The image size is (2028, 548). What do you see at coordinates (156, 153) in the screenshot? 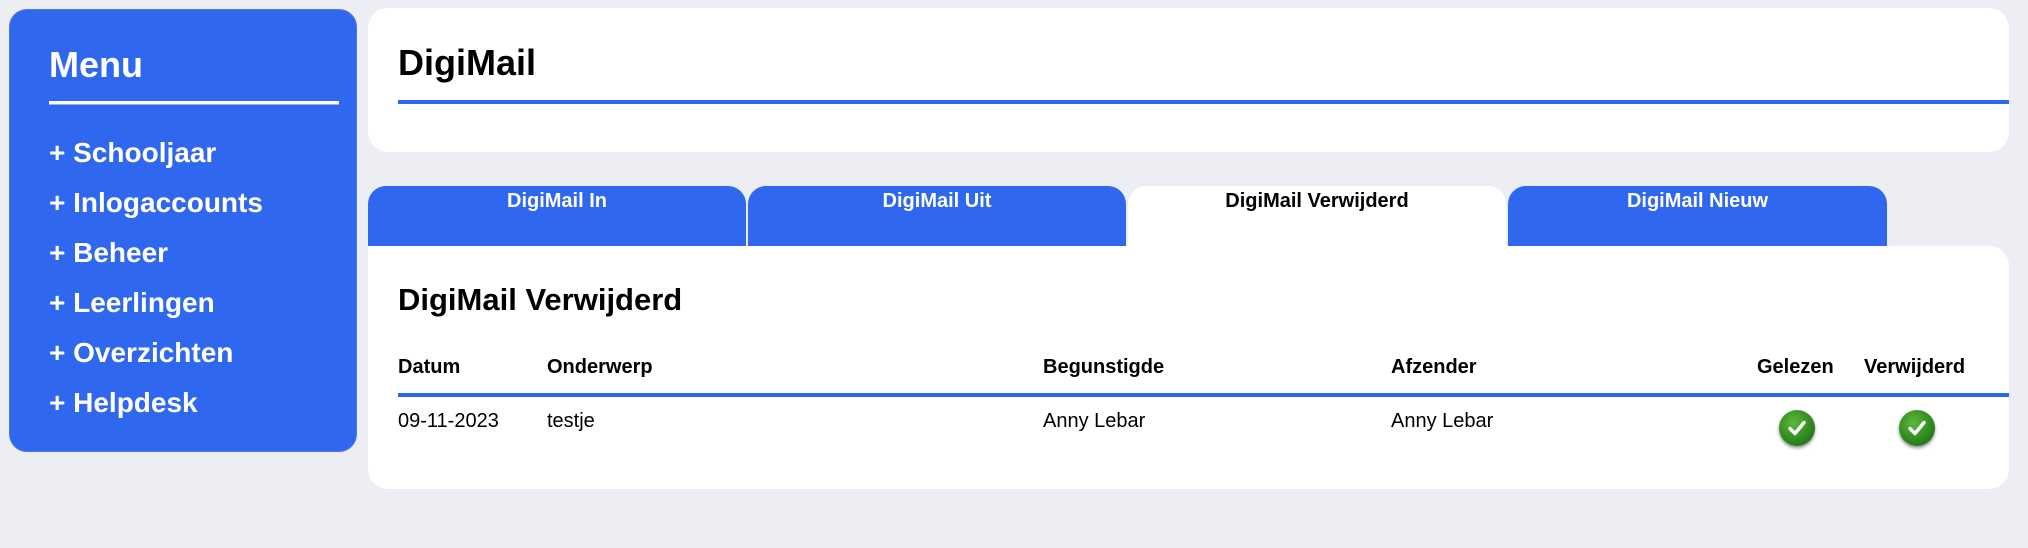
I see `menu-item-schooljaar: + Schooljaar` at bounding box center [156, 153].